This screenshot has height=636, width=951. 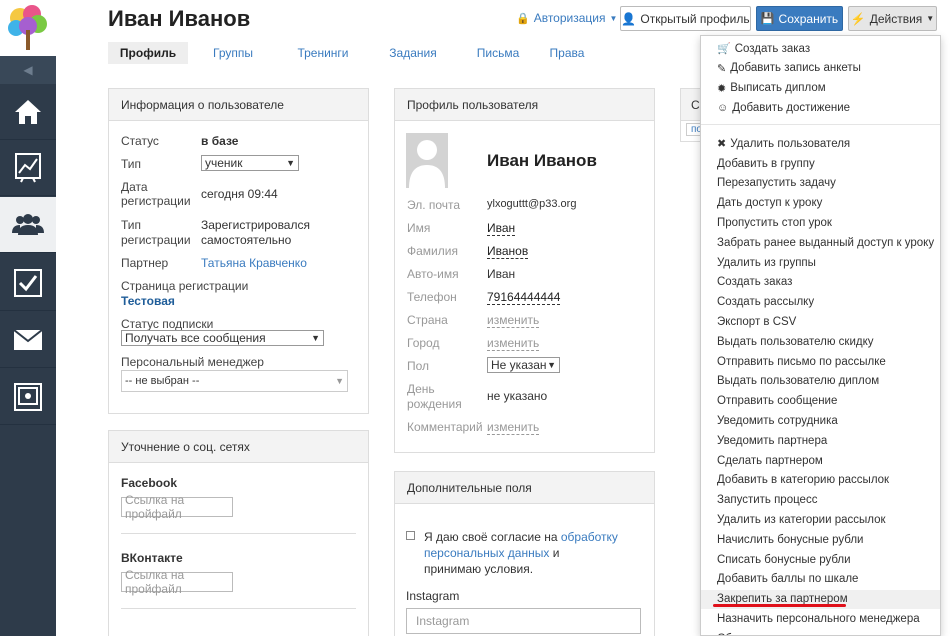 What do you see at coordinates (501, 228) in the screenshot?
I see `first-name-field: Иван` at bounding box center [501, 228].